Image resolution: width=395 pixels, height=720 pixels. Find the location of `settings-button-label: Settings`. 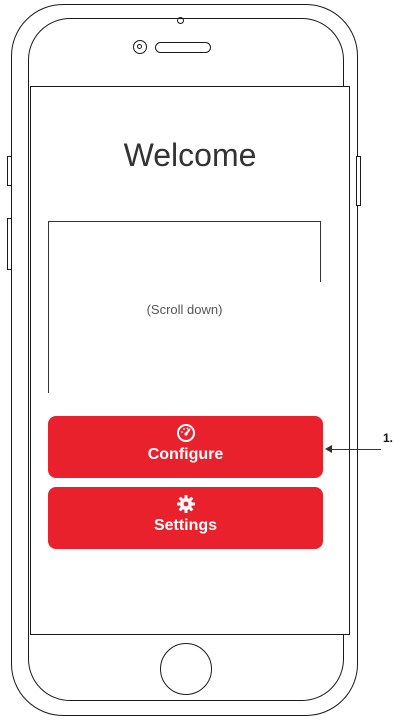

settings-button-label: Settings is located at coordinates (185, 525).